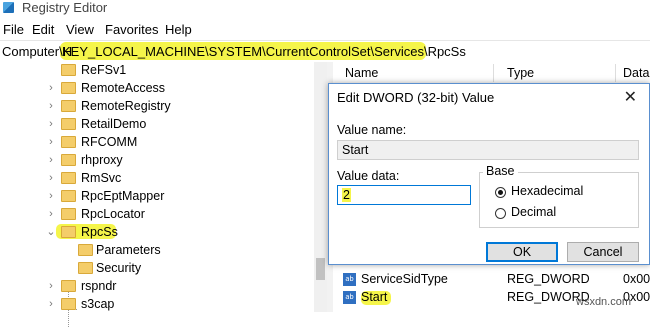  I want to click on tree-item-remoteaccess: › RemoteAccess, so click(150, 89).